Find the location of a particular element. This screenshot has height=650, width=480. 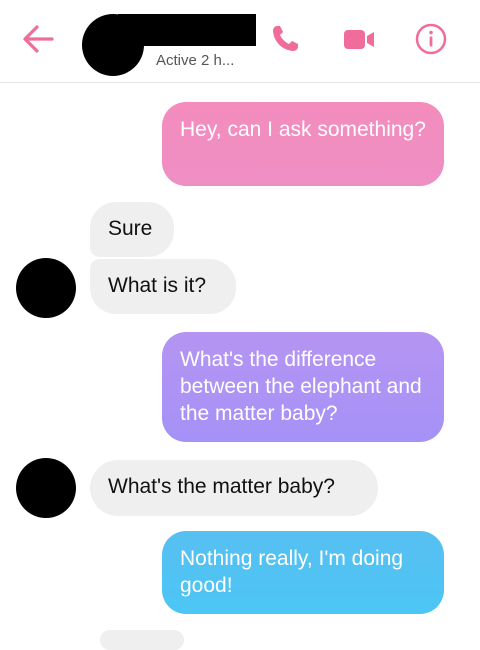

message-bubble-sent: Nothing really, I'm doing good! is located at coordinates (303, 572).